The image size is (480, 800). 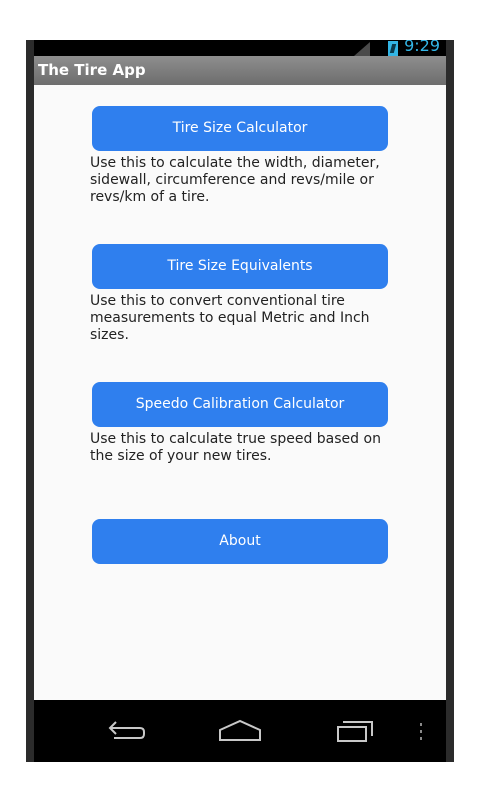 I want to click on status-time: 9:29, so click(x=422, y=47).